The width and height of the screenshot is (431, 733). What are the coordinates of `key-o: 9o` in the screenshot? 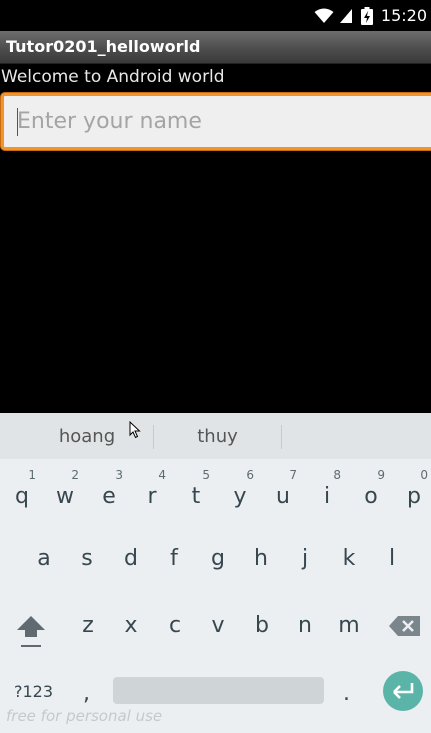 It's located at (371, 491).